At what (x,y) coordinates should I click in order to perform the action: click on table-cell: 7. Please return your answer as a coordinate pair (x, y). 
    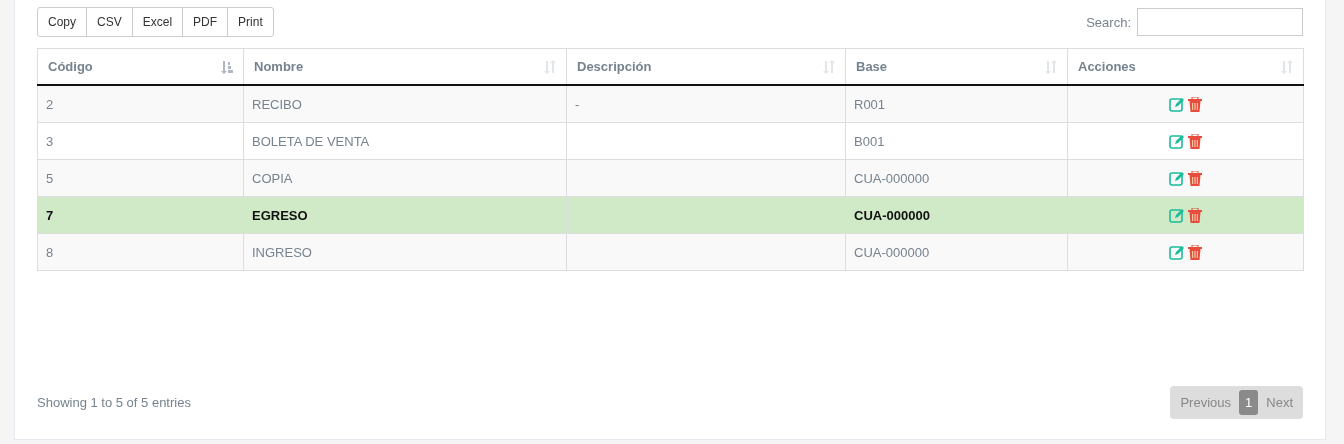
    Looking at the image, I should click on (140, 215).